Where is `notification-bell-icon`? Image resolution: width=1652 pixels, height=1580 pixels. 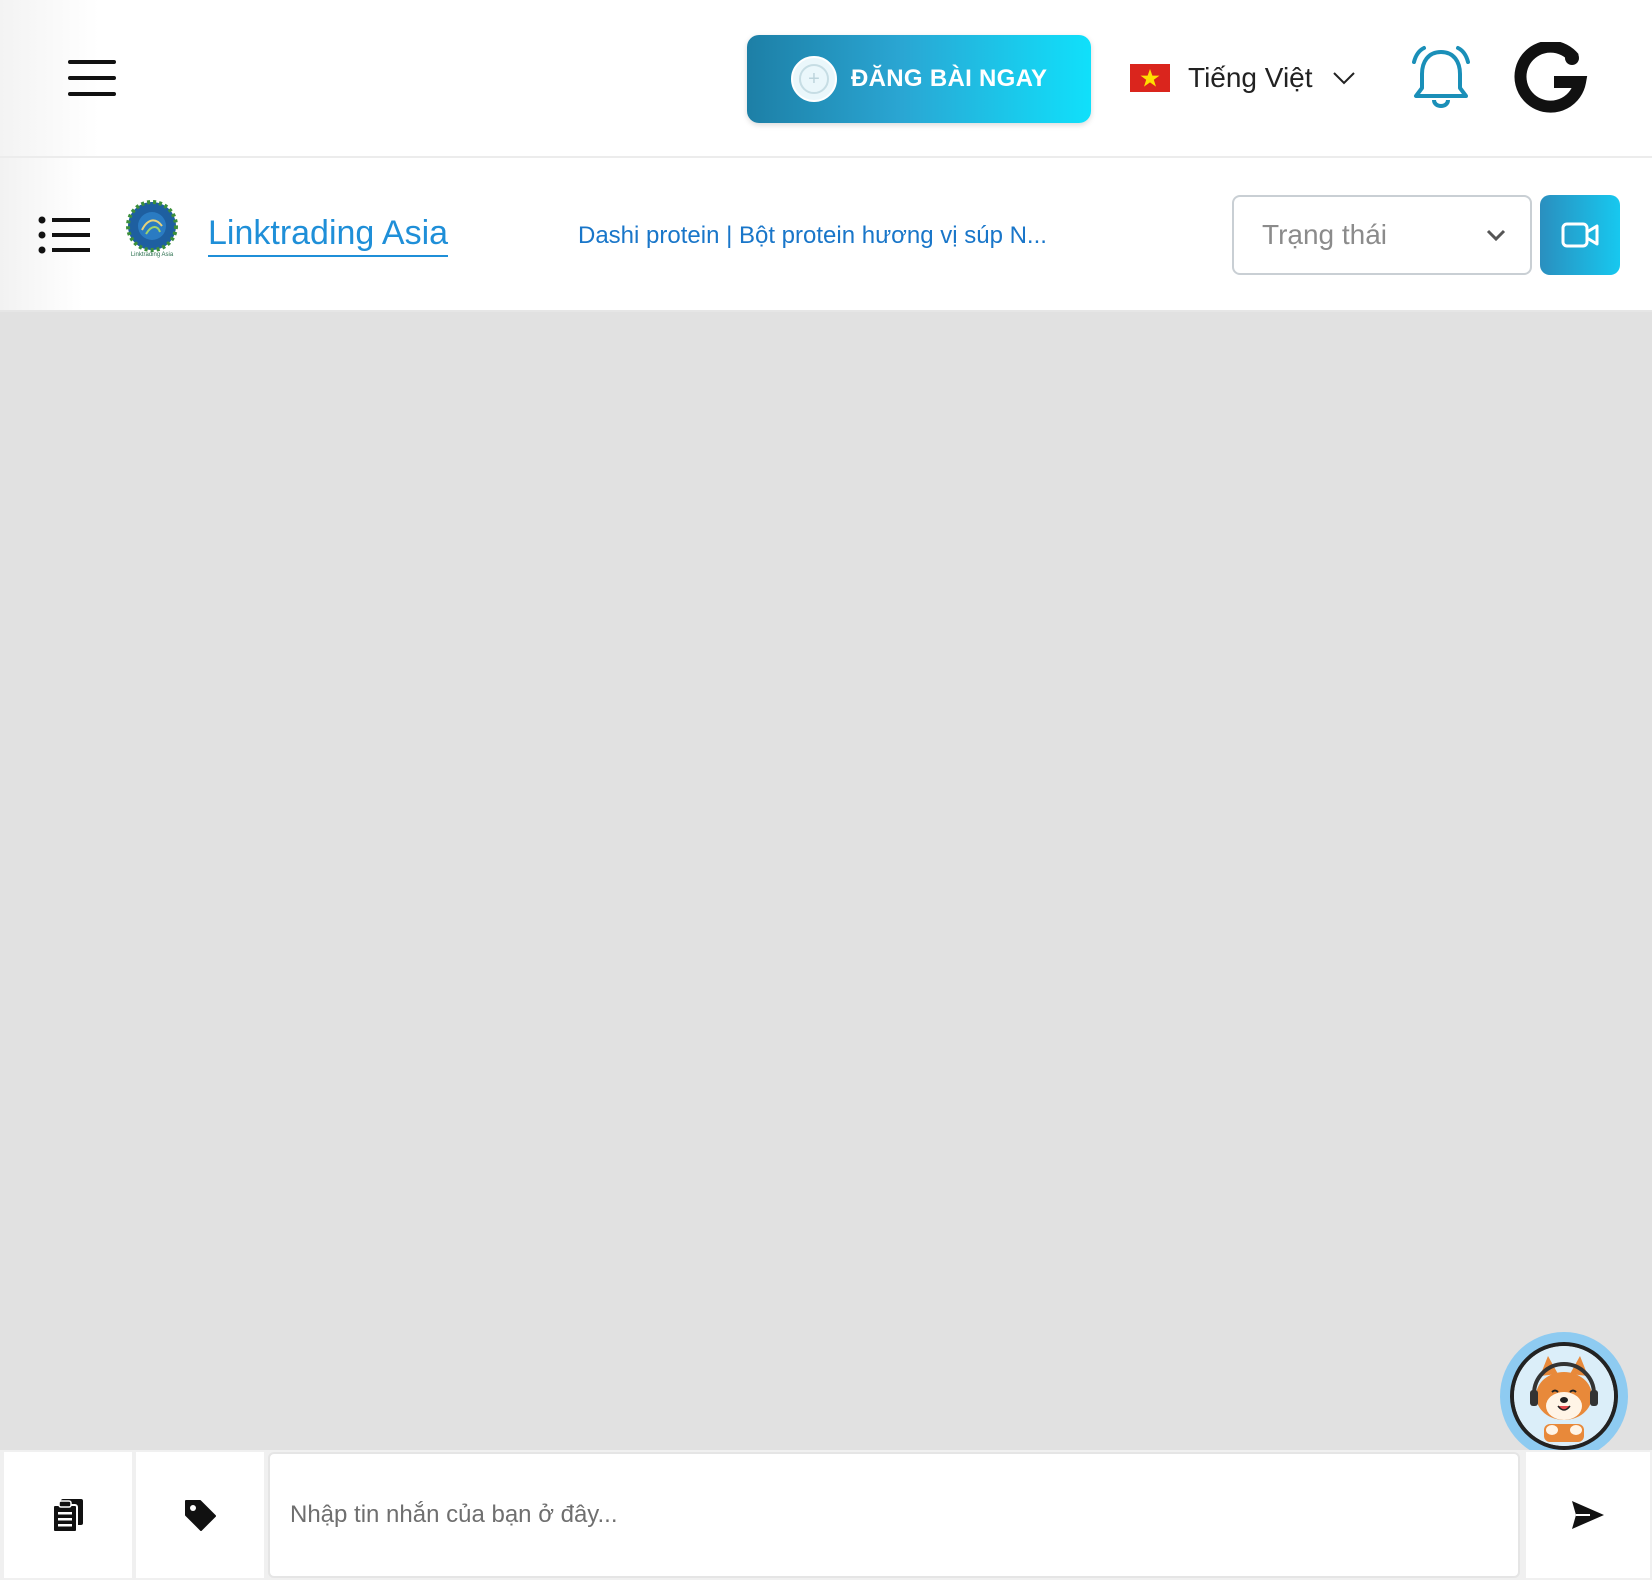 notification-bell-icon is located at coordinates (1441, 79).